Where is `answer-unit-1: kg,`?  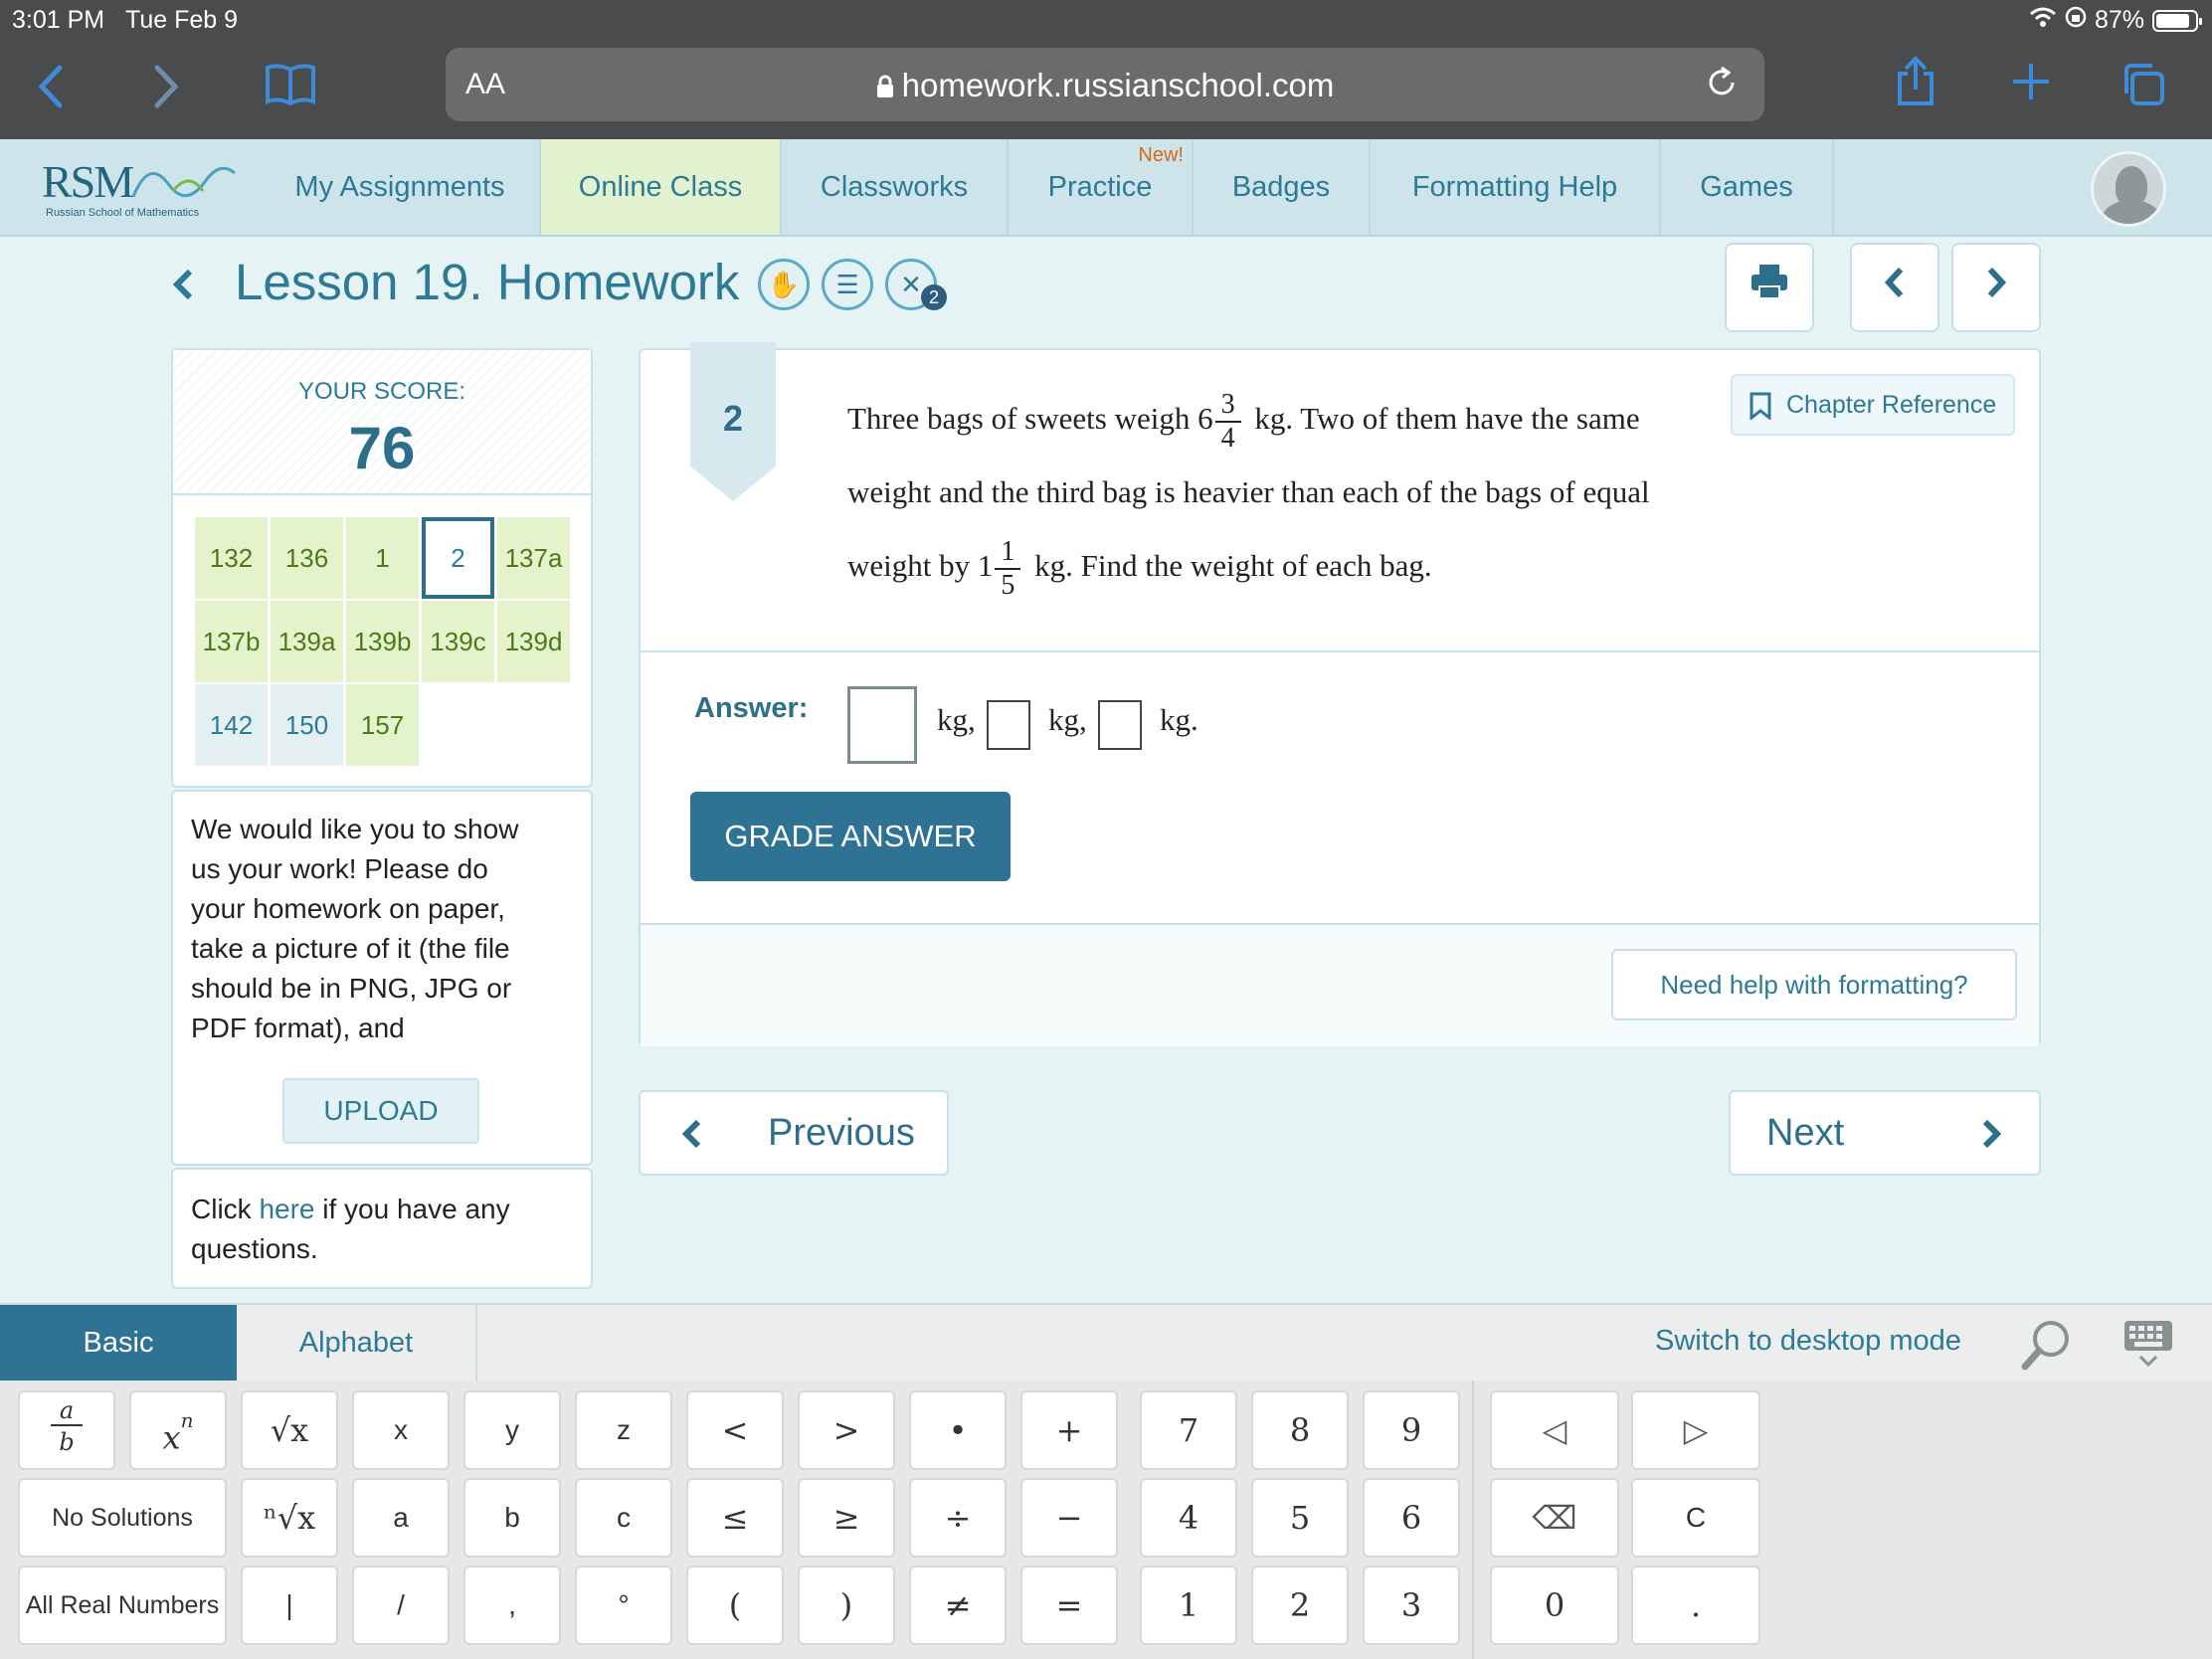 answer-unit-1: kg, is located at coordinates (956, 719).